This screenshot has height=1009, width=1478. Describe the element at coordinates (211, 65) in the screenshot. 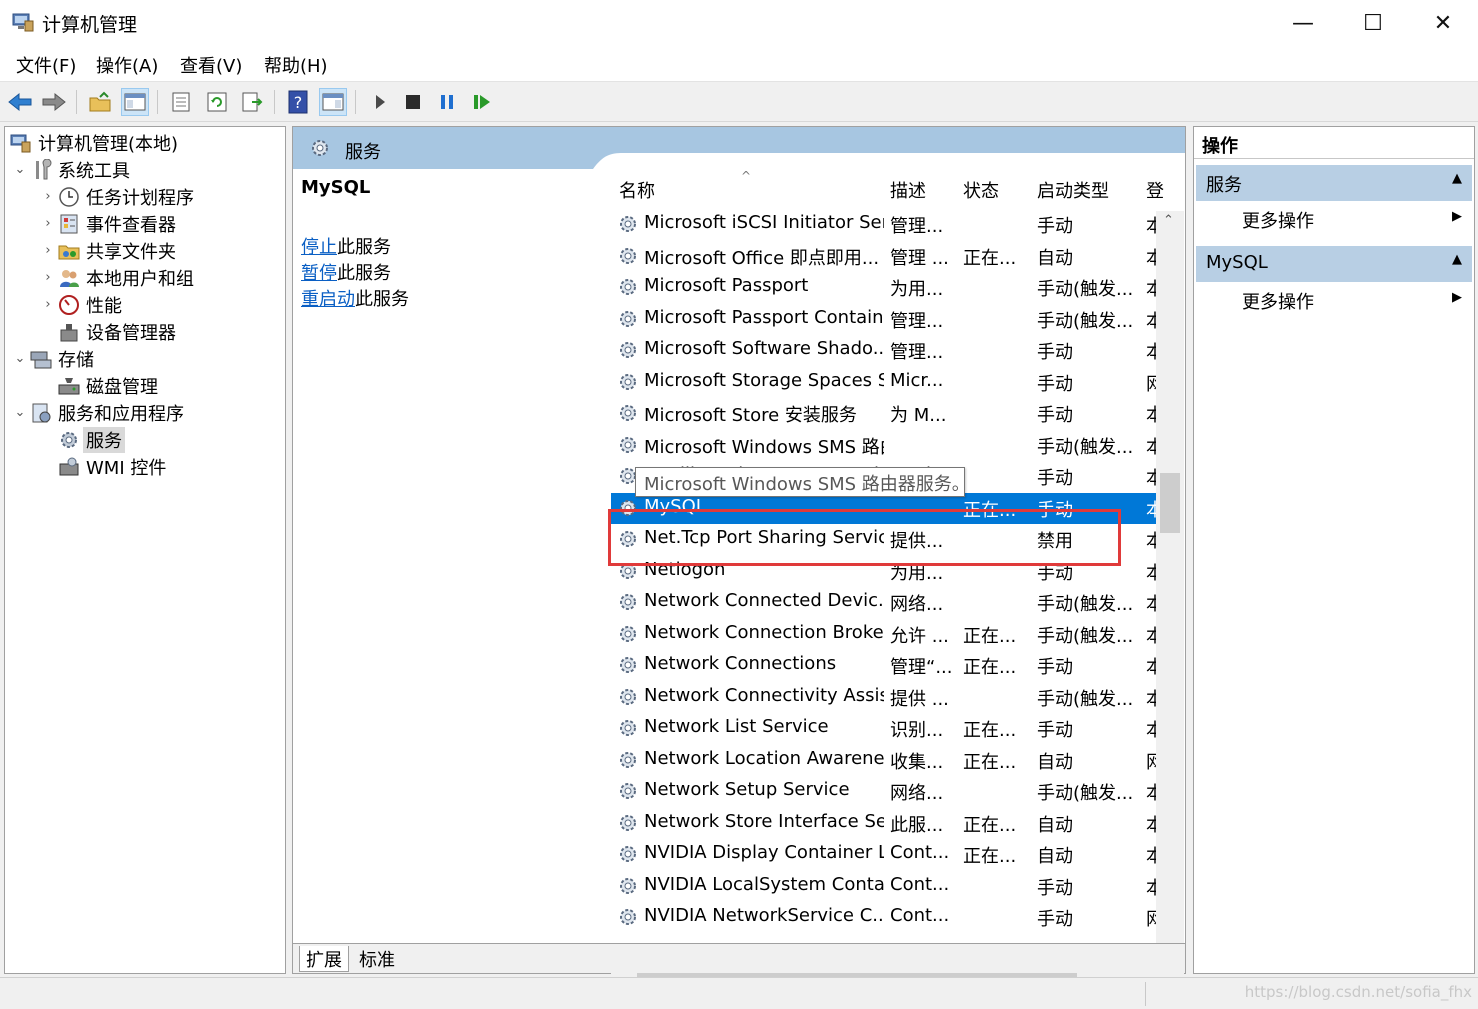

I see `menu-view: 查看(V)` at that location.